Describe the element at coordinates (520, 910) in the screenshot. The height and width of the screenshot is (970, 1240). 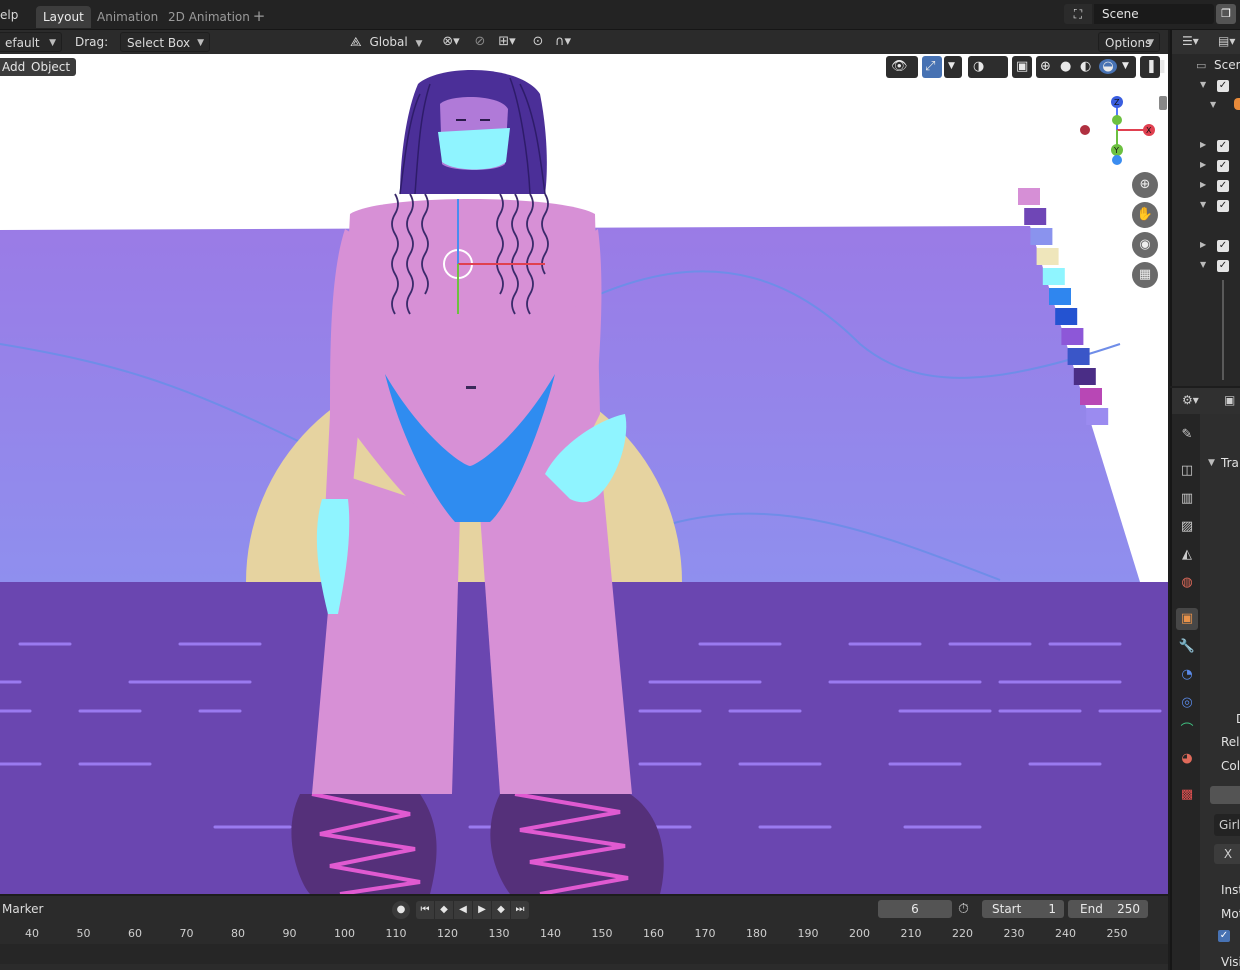
I see `jump-end-icon: ⏭` at that location.